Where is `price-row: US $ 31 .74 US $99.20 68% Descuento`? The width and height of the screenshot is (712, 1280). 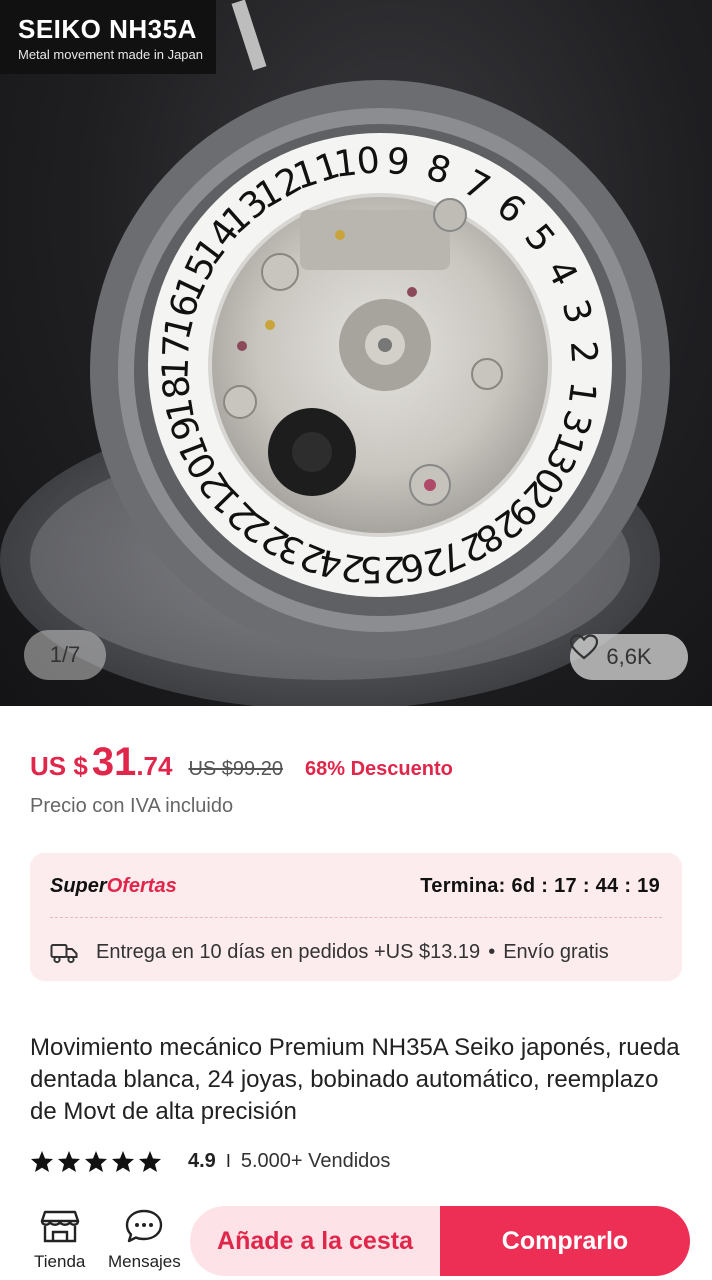
price-row: US $ 31 .74 US $99.20 68% Descuento is located at coordinates (241, 765).